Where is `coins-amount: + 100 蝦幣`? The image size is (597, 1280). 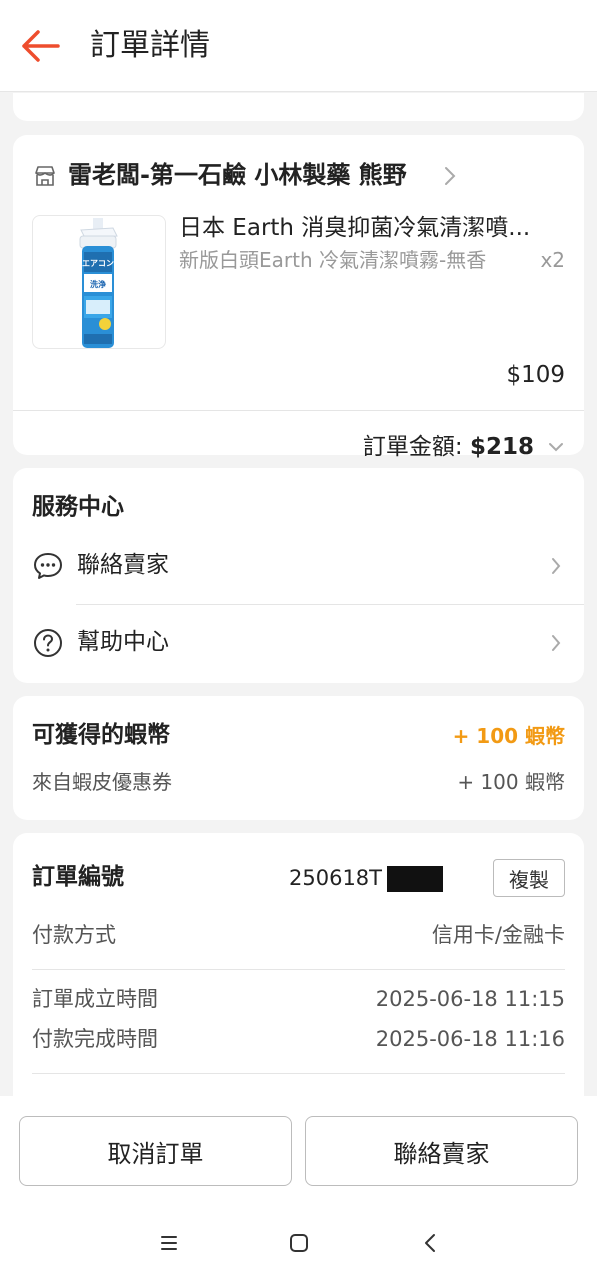
coins-amount: + 100 蝦幣 is located at coordinates (508, 736).